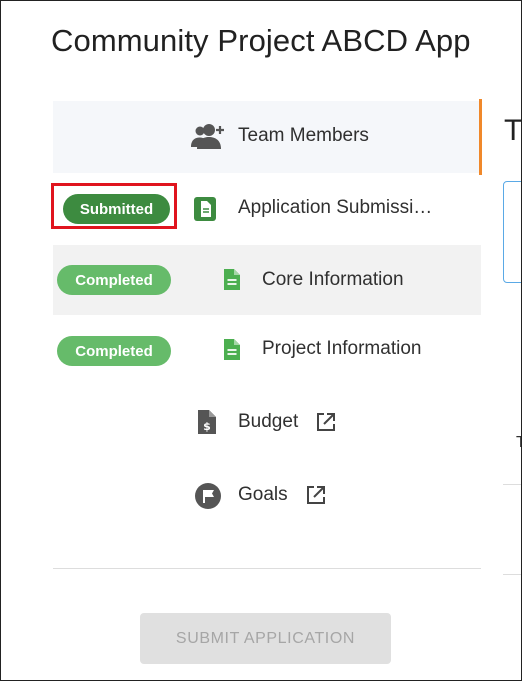 This screenshot has width=522, height=681. I want to click on budget-file-icon: $, so click(207, 422).